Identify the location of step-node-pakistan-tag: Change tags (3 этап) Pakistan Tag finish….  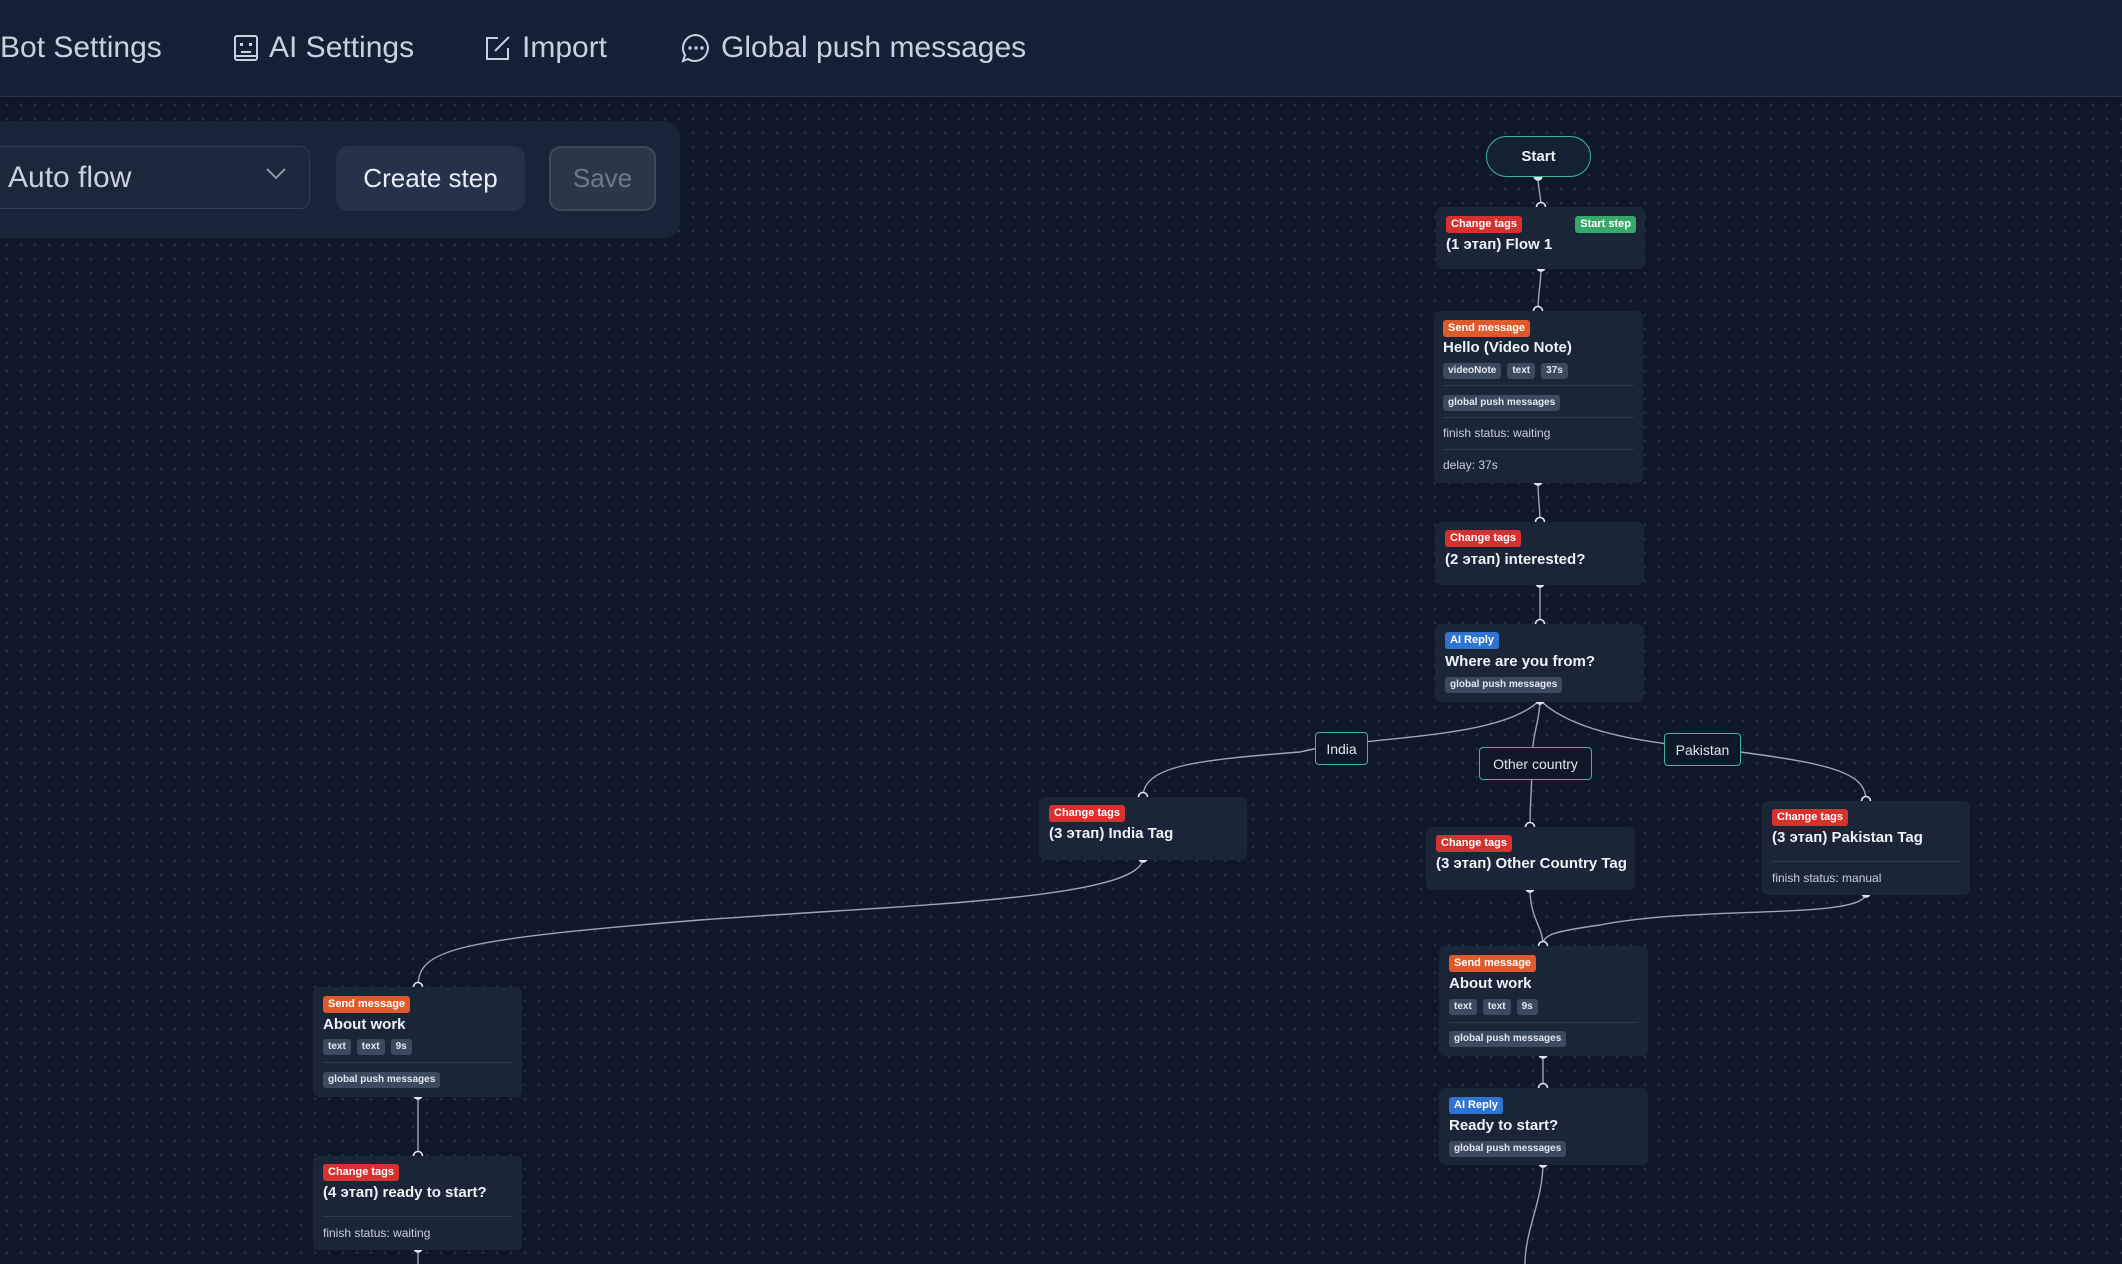
(1866, 848).